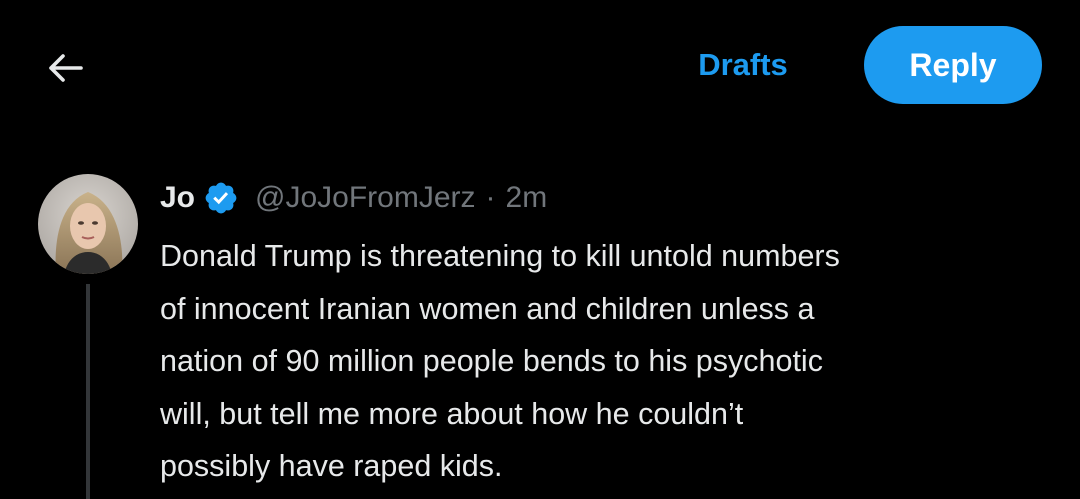 The height and width of the screenshot is (499, 1080). I want to click on thread-line, so click(88, 391).